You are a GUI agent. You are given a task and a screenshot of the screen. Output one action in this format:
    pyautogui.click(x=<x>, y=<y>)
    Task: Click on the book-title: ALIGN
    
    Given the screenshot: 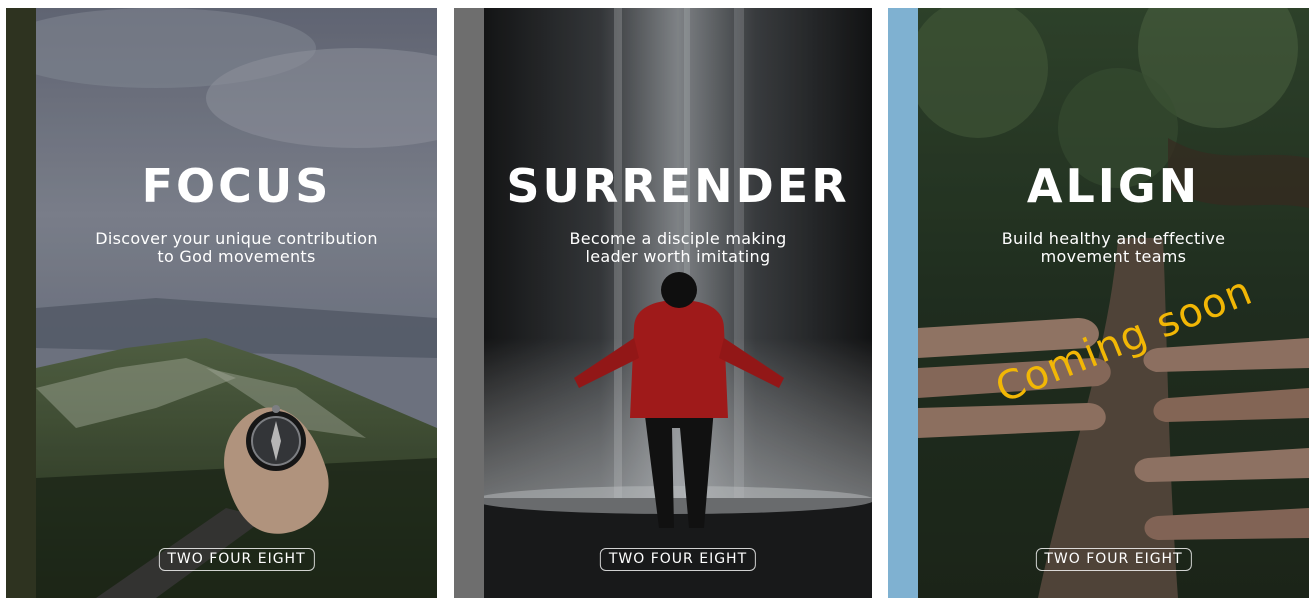 What is the action you would take?
    pyautogui.click(x=1113, y=186)
    